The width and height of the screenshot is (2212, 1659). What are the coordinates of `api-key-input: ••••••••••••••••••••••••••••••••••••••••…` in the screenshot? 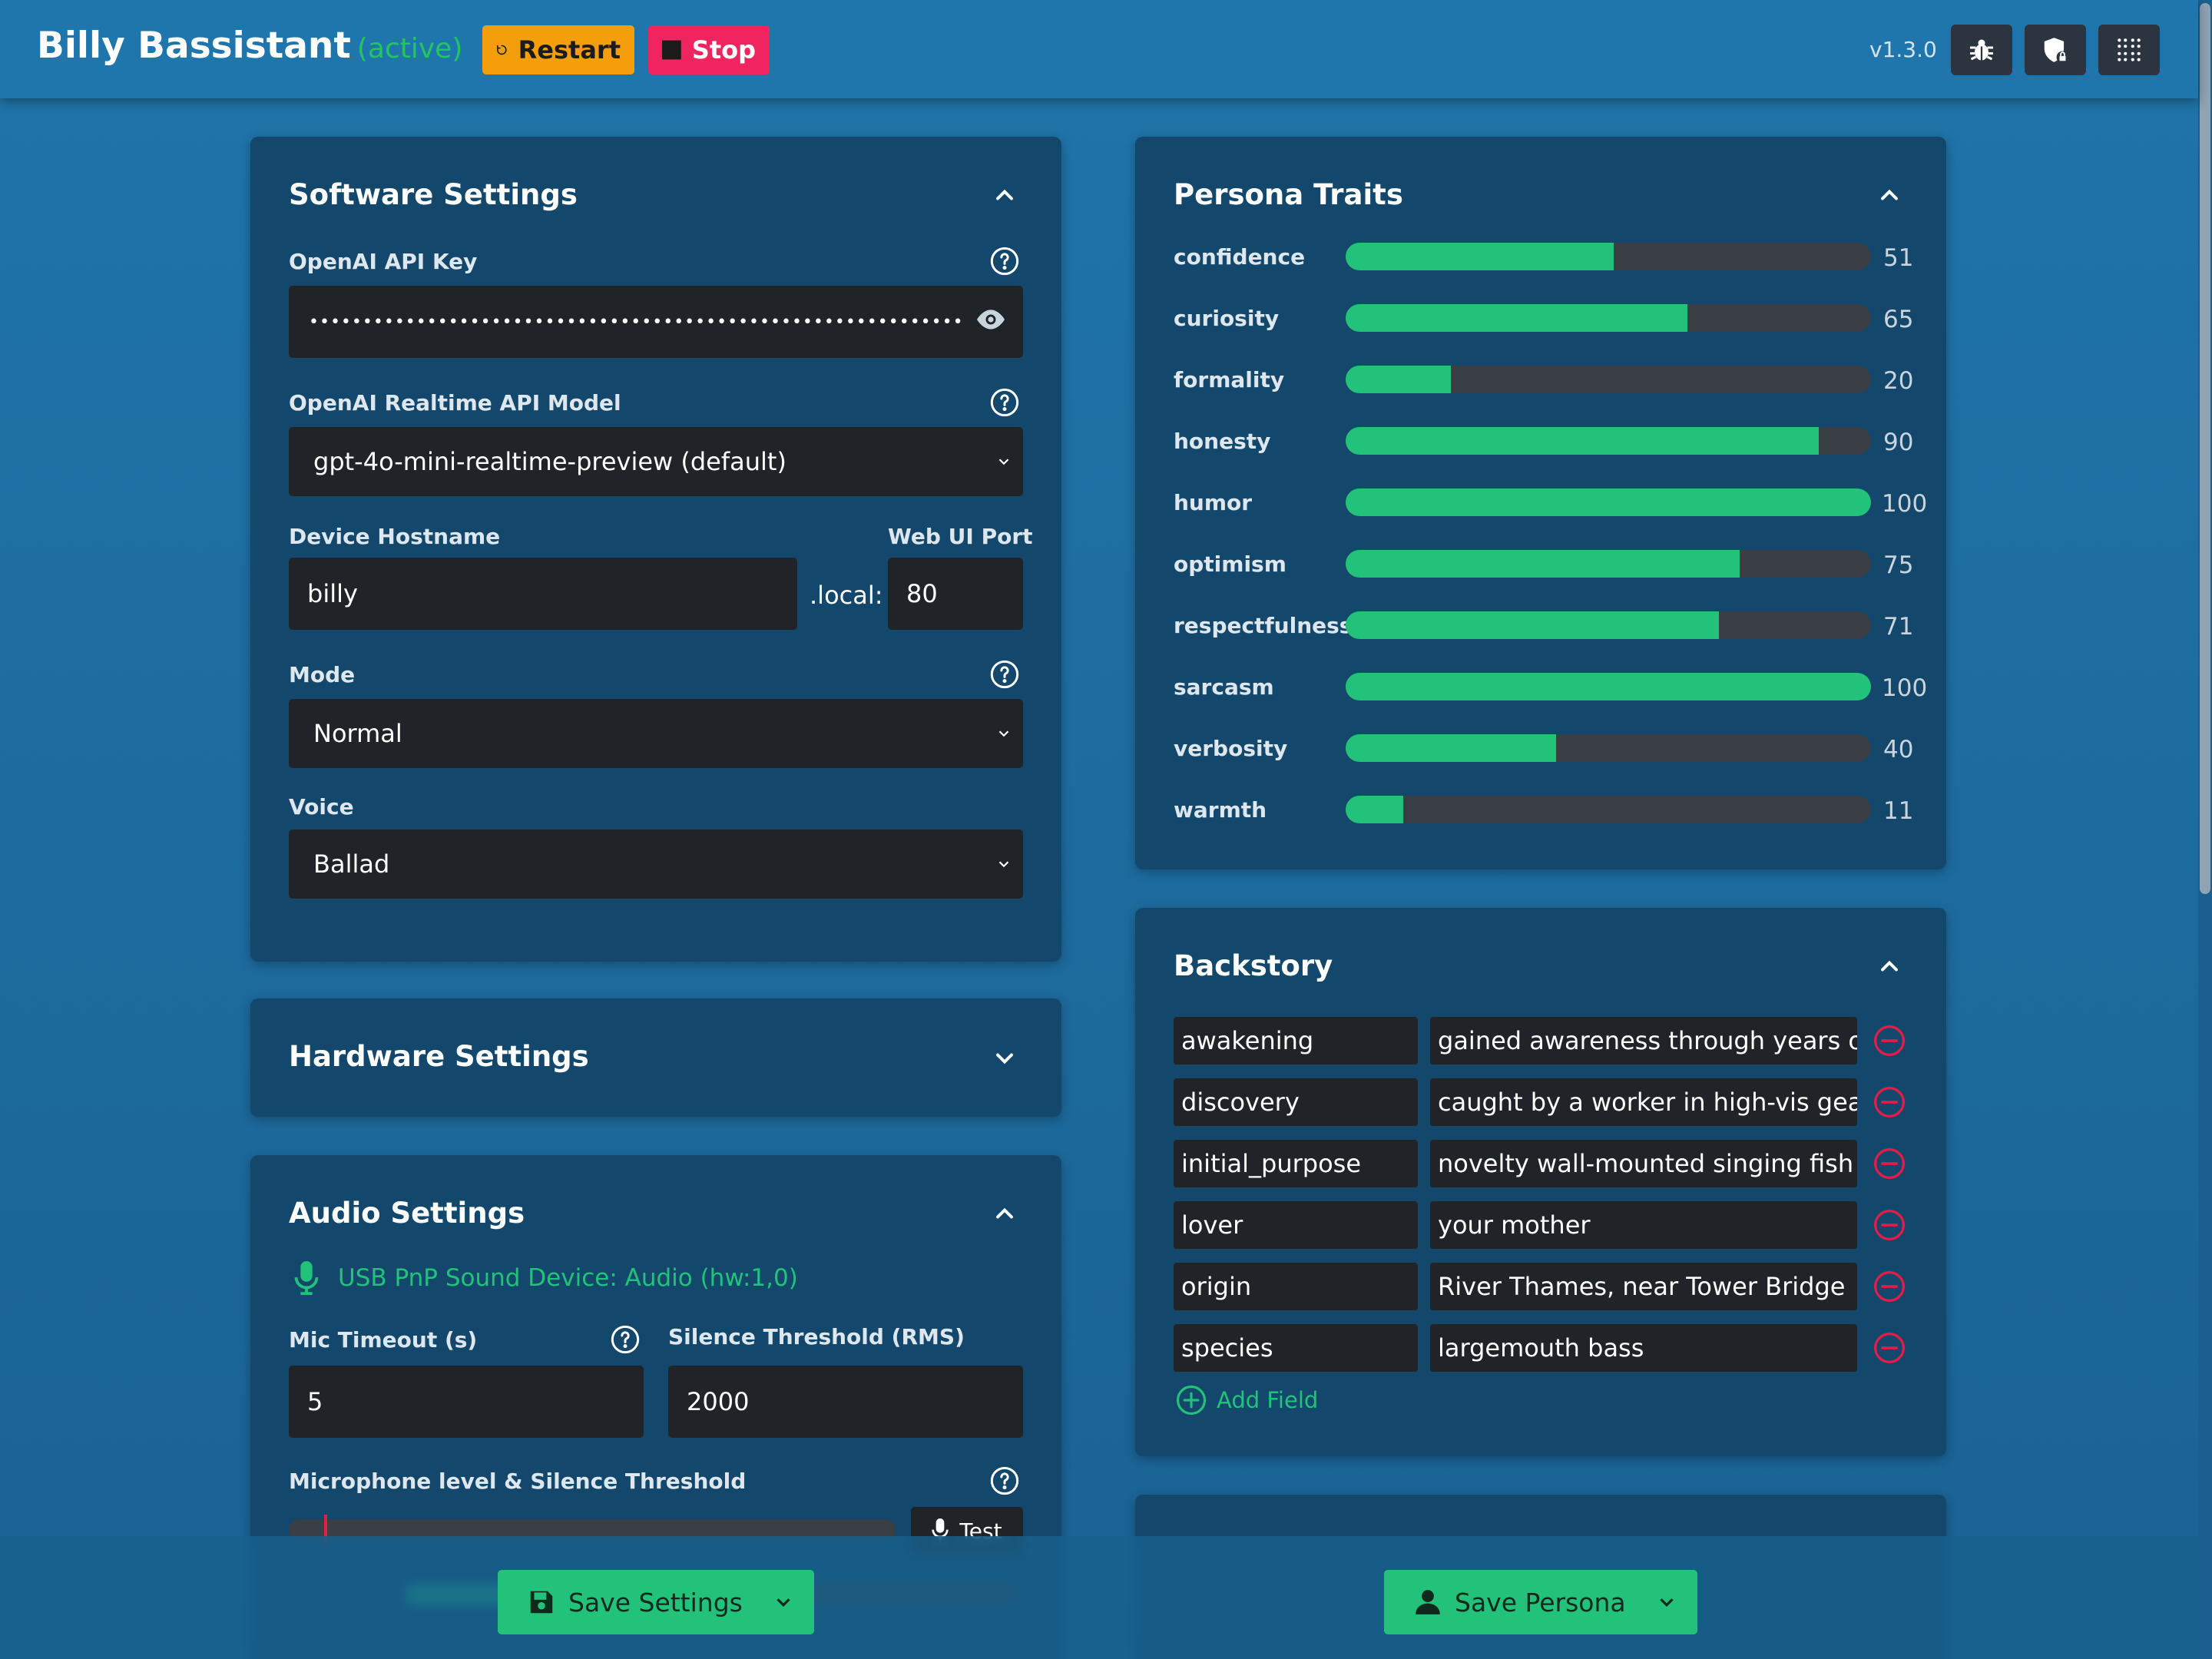 It's located at (656, 322).